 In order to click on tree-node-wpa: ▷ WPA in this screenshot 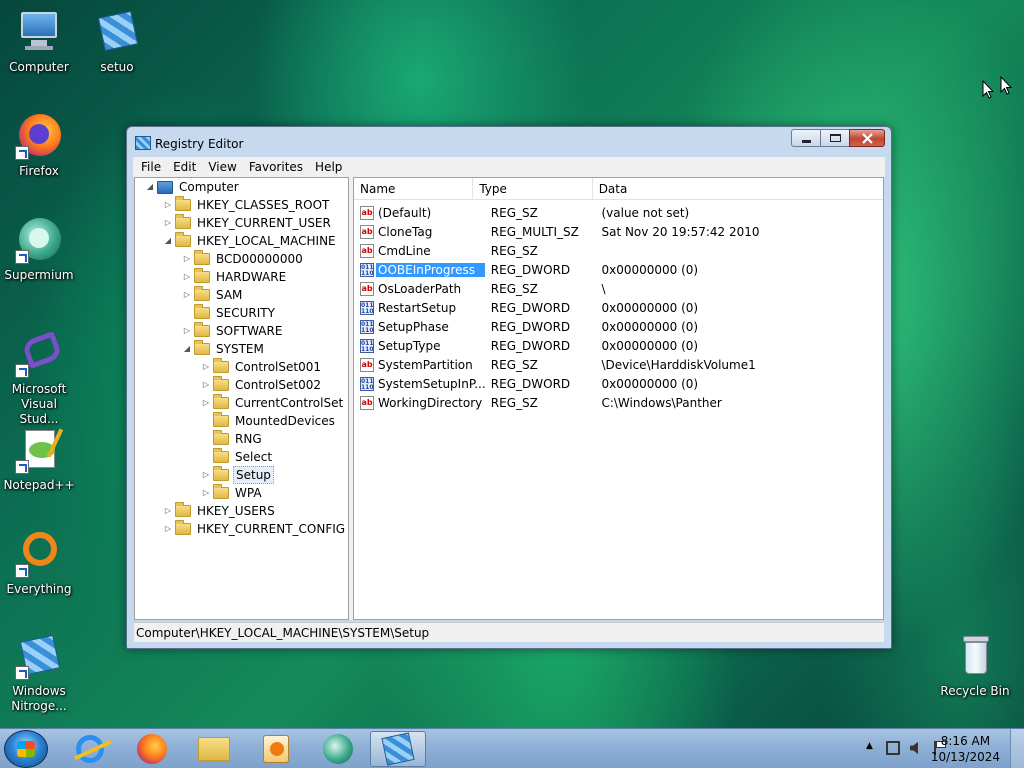, I will do `click(231, 493)`.